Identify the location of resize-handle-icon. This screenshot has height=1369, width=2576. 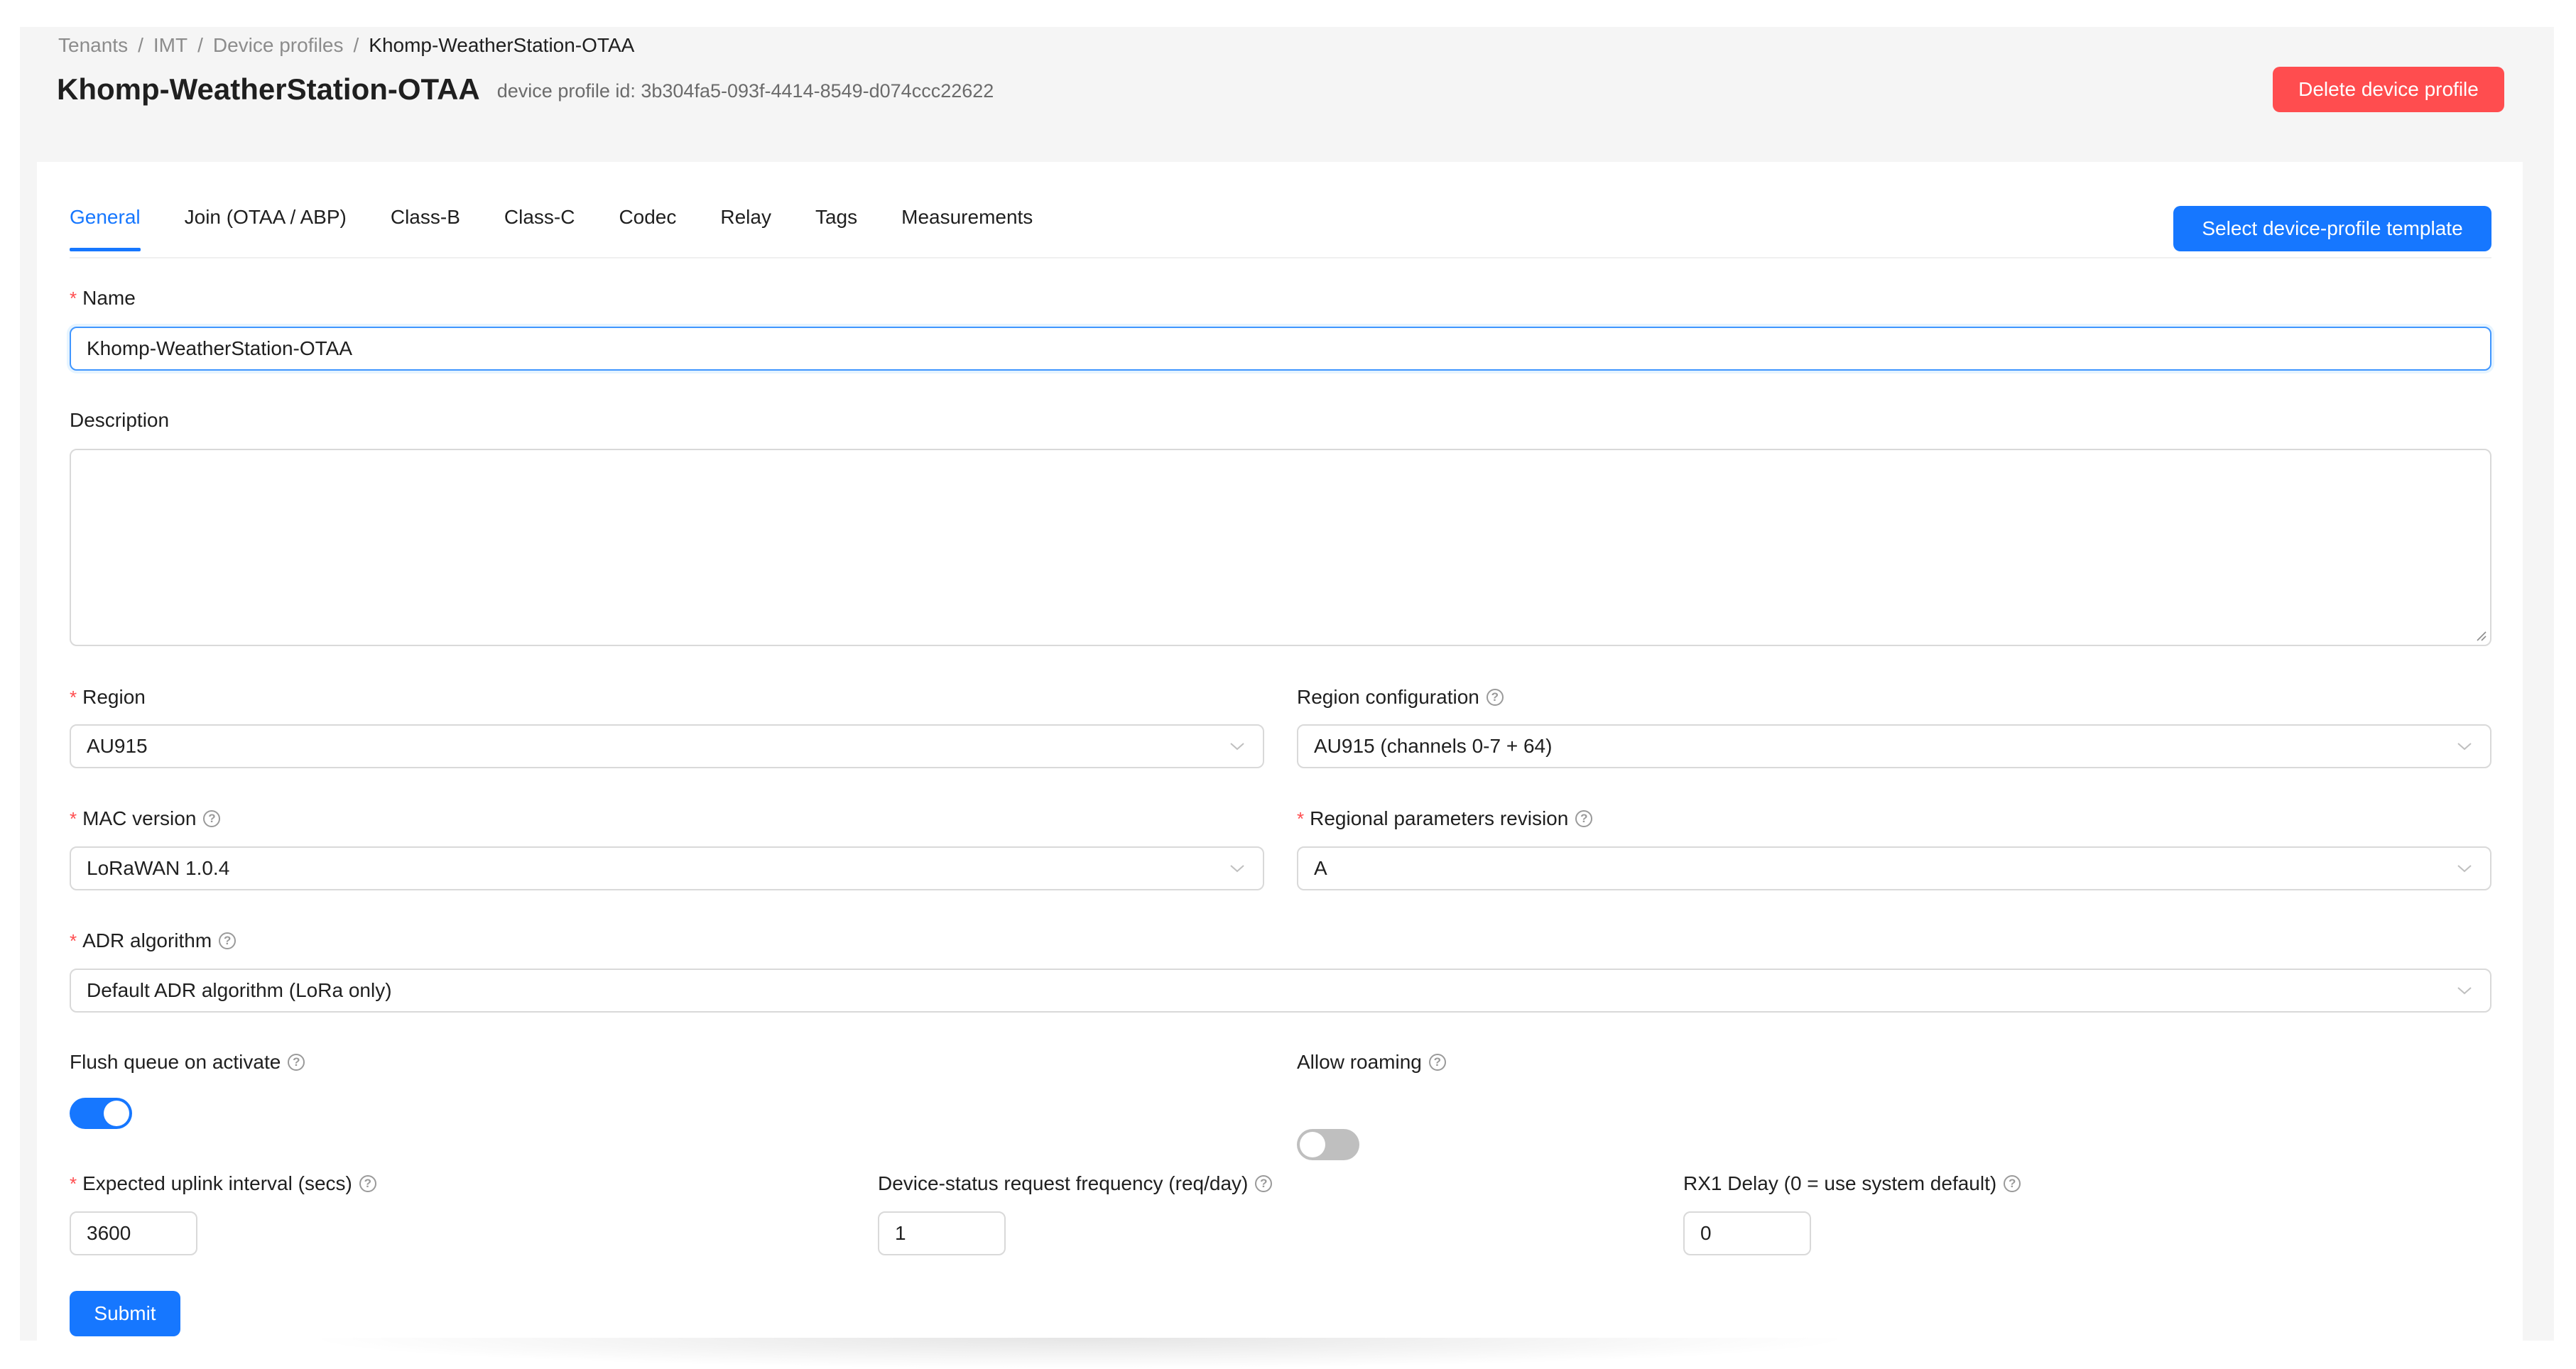
(2480, 635).